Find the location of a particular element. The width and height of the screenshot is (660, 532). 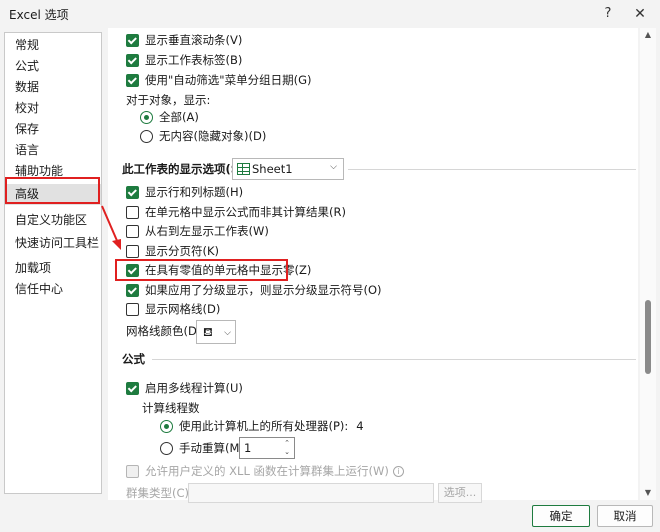

option-label: 在单元格中显示公式而非其计算结果(R) is located at coordinates (245, 212).